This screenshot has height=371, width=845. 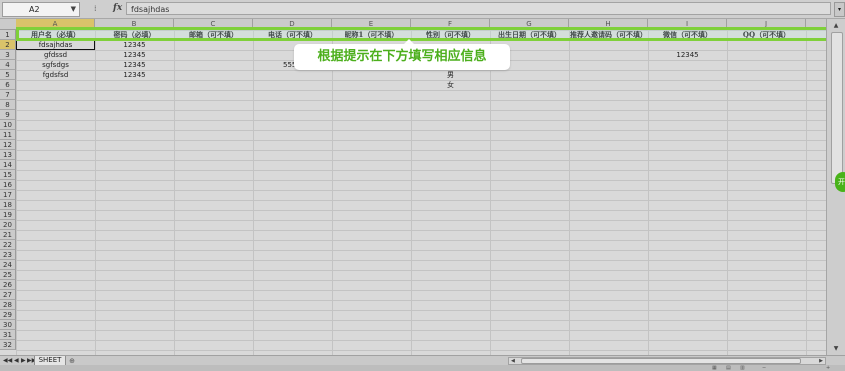 I want to click on horizontal-scroll-thumb, so click(x=661, y=361).